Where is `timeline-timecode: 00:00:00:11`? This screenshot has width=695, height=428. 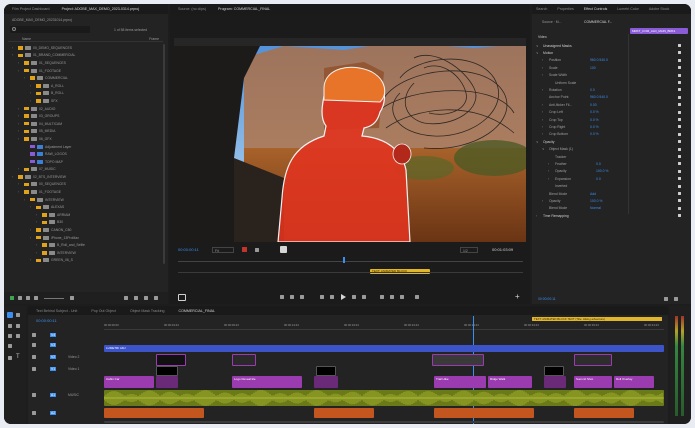 timeline-timecode: 00:00:00:11 is located at coordinates (46, 320).